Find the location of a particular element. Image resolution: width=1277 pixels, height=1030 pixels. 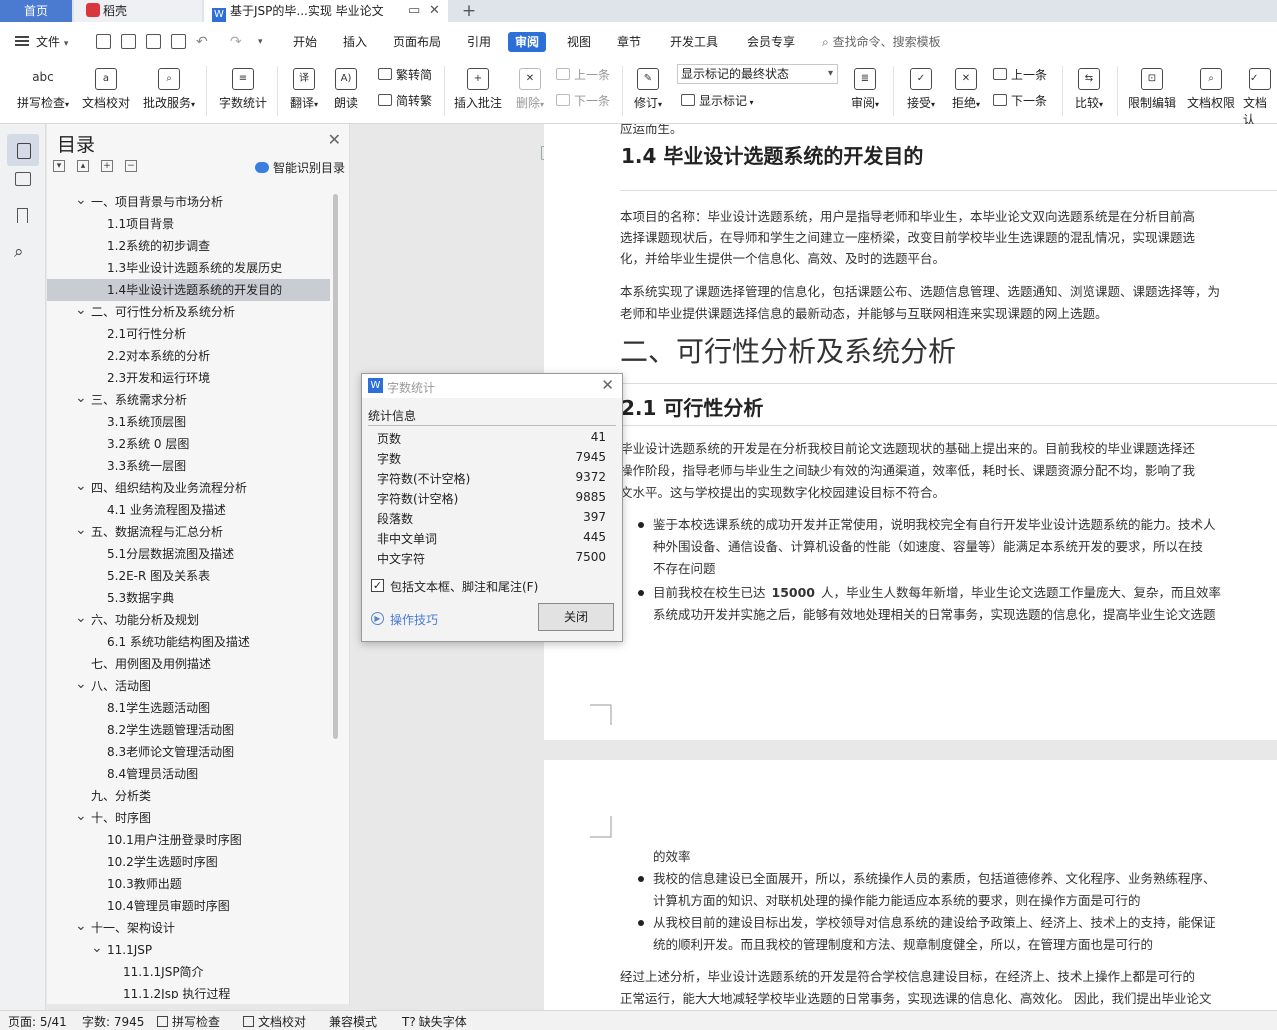

toc-item: 10.1用户注册登录时序图 is located at coordinates (188, 840).